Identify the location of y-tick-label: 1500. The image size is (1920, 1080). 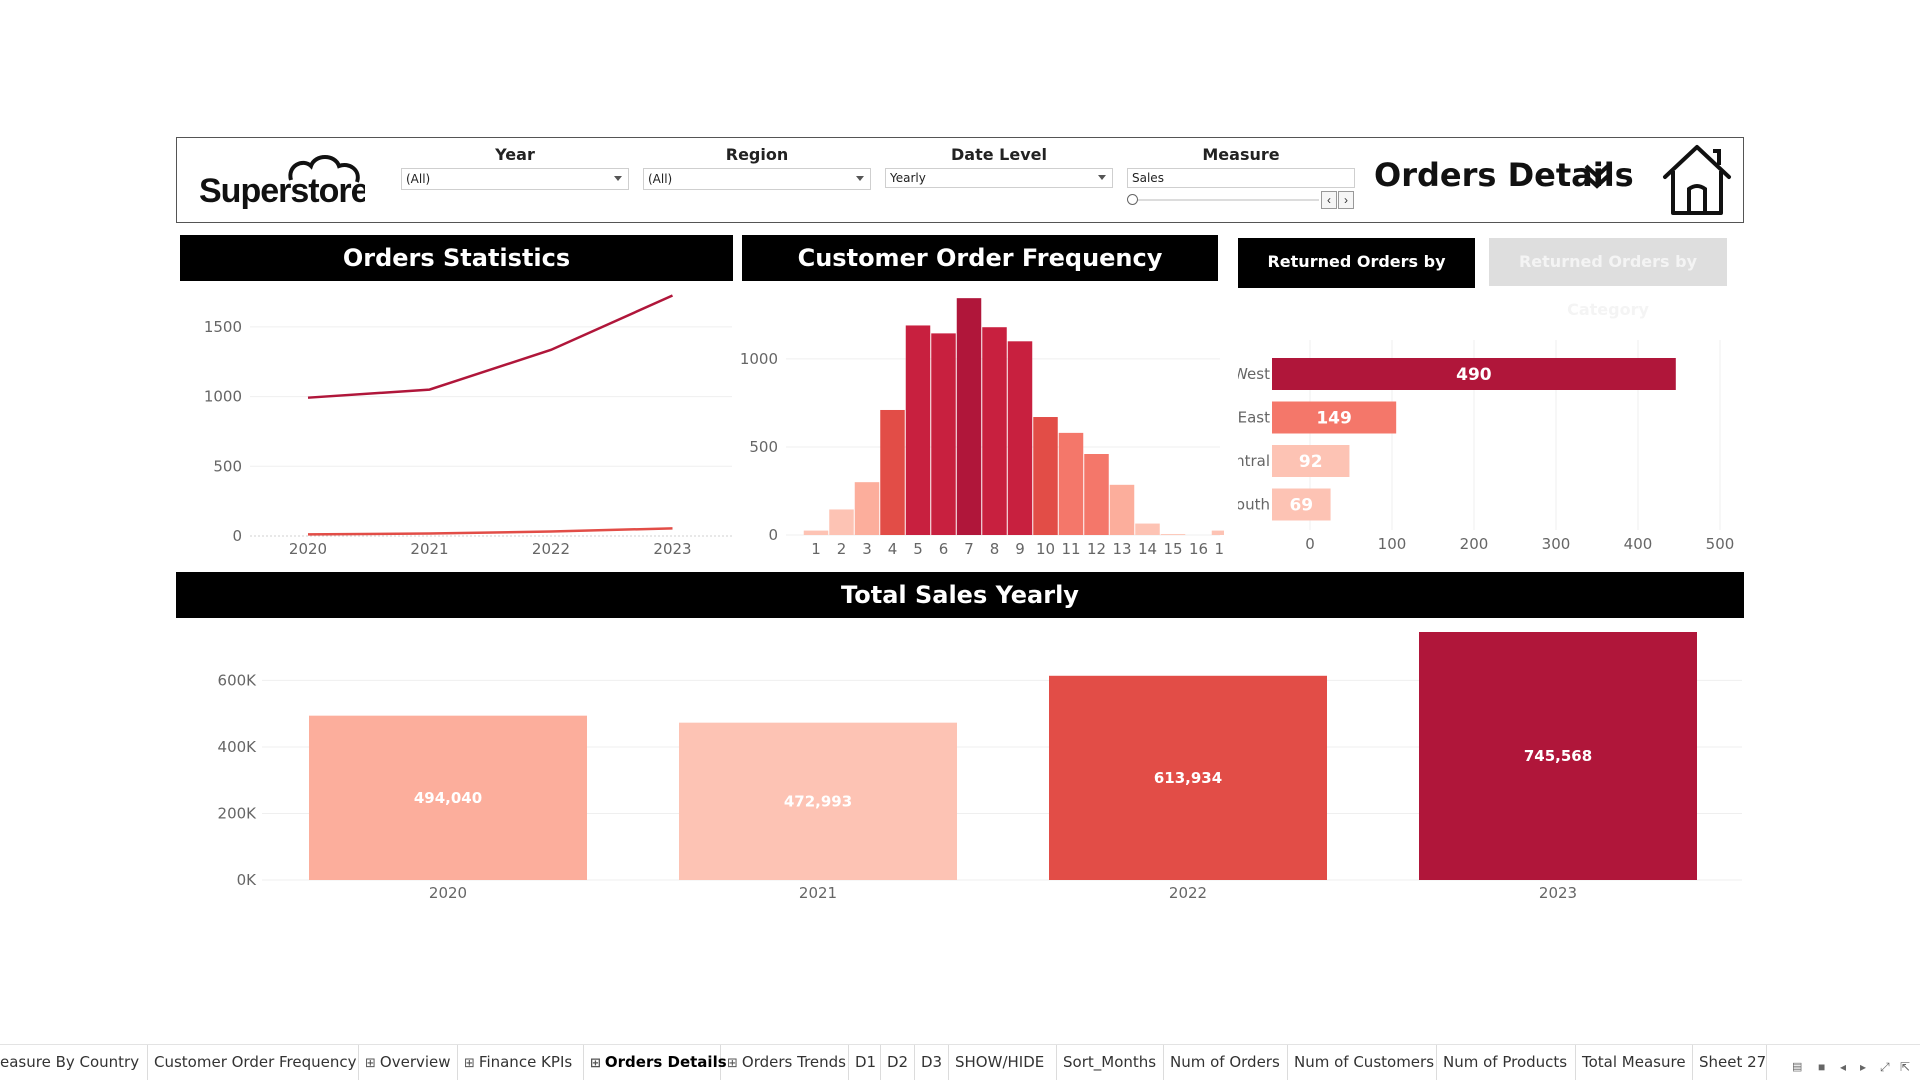
(223, 327).